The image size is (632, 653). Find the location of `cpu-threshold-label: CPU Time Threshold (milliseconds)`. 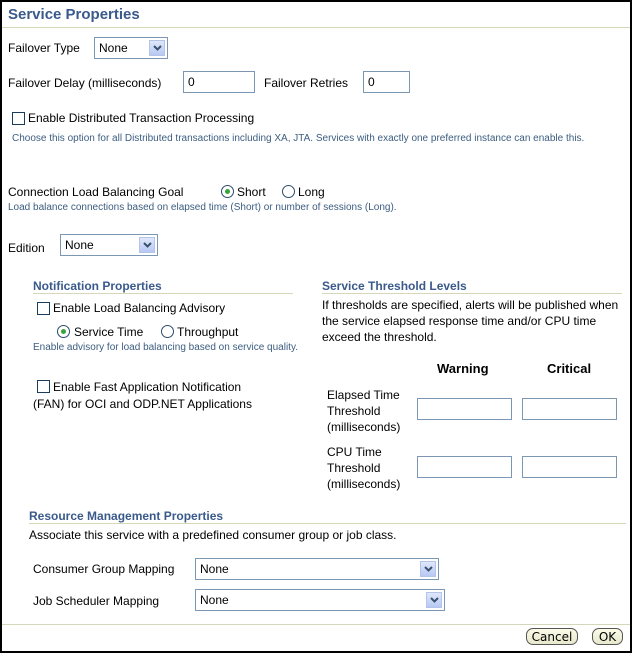

cpu-threshold-label: CPU Time Threshold (milliseconds) is located at coordinates (363, 468).